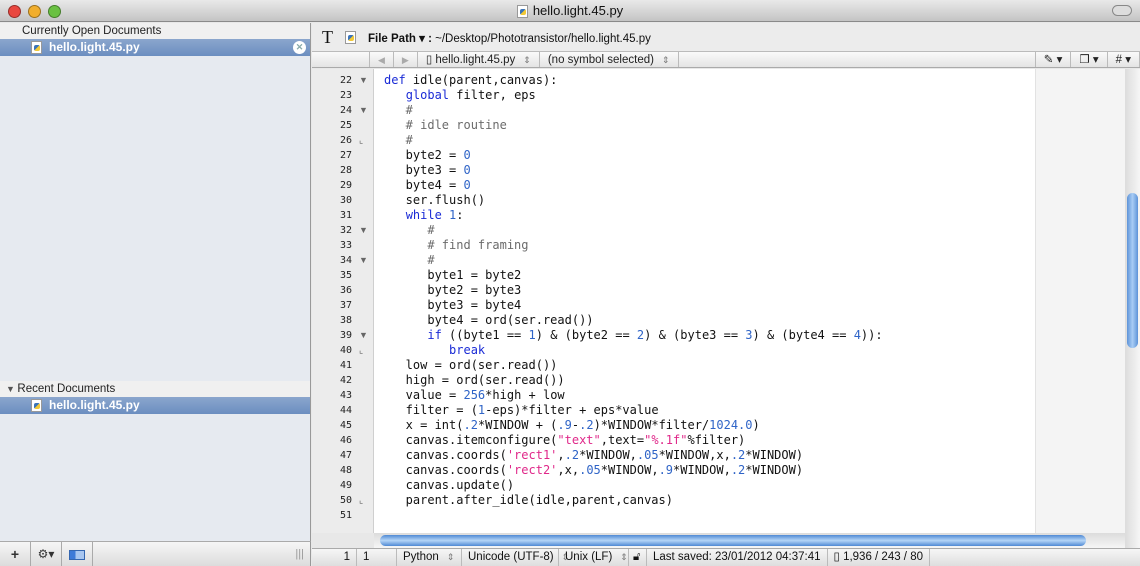 Image resolution: width=1140 pixels, height=566 pixels. I want to click on sidebar-bottom-bar: + ⚙▾ |||, so click(155, 553).